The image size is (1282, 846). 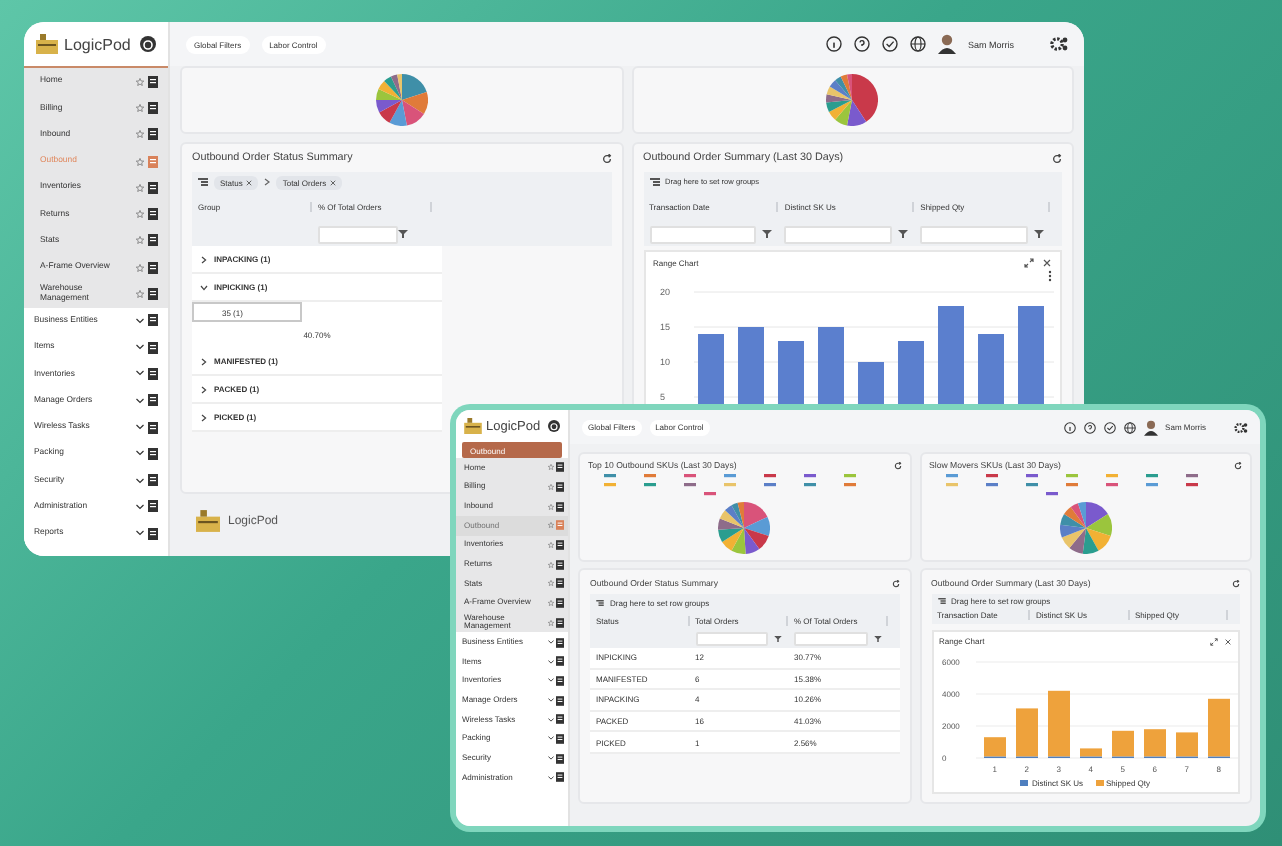 I want to click on logo-icon, so click(x=473, y=426).